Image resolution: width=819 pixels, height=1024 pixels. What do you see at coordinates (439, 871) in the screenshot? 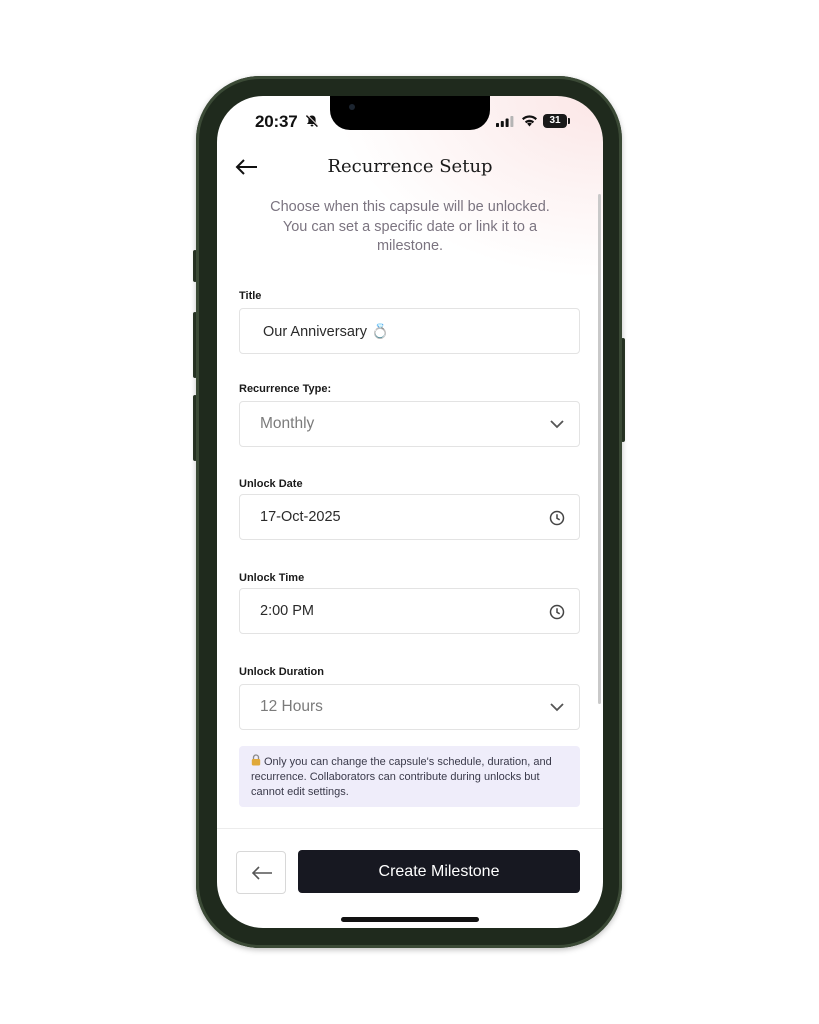
I see `create-milestone-button: Create Milestone` at bounding box center [439, 871].